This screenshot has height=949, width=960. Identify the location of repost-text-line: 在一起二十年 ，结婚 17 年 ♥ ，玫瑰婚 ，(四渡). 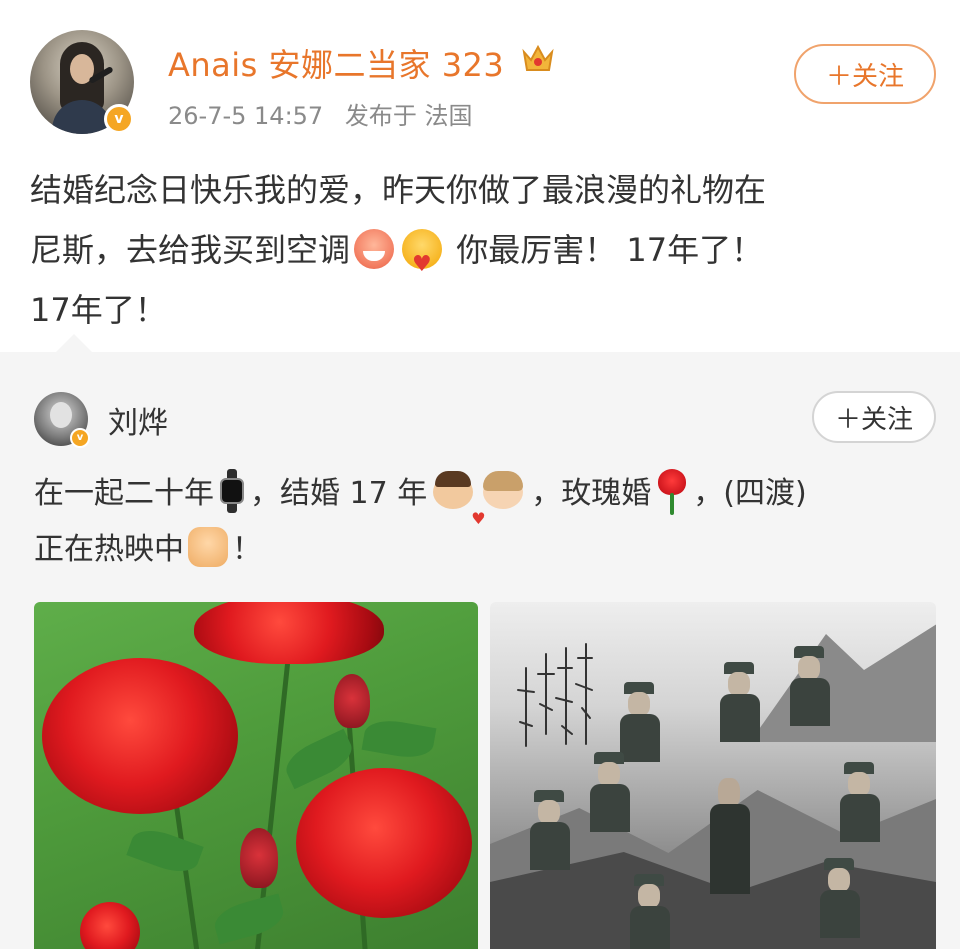
(484, 497).